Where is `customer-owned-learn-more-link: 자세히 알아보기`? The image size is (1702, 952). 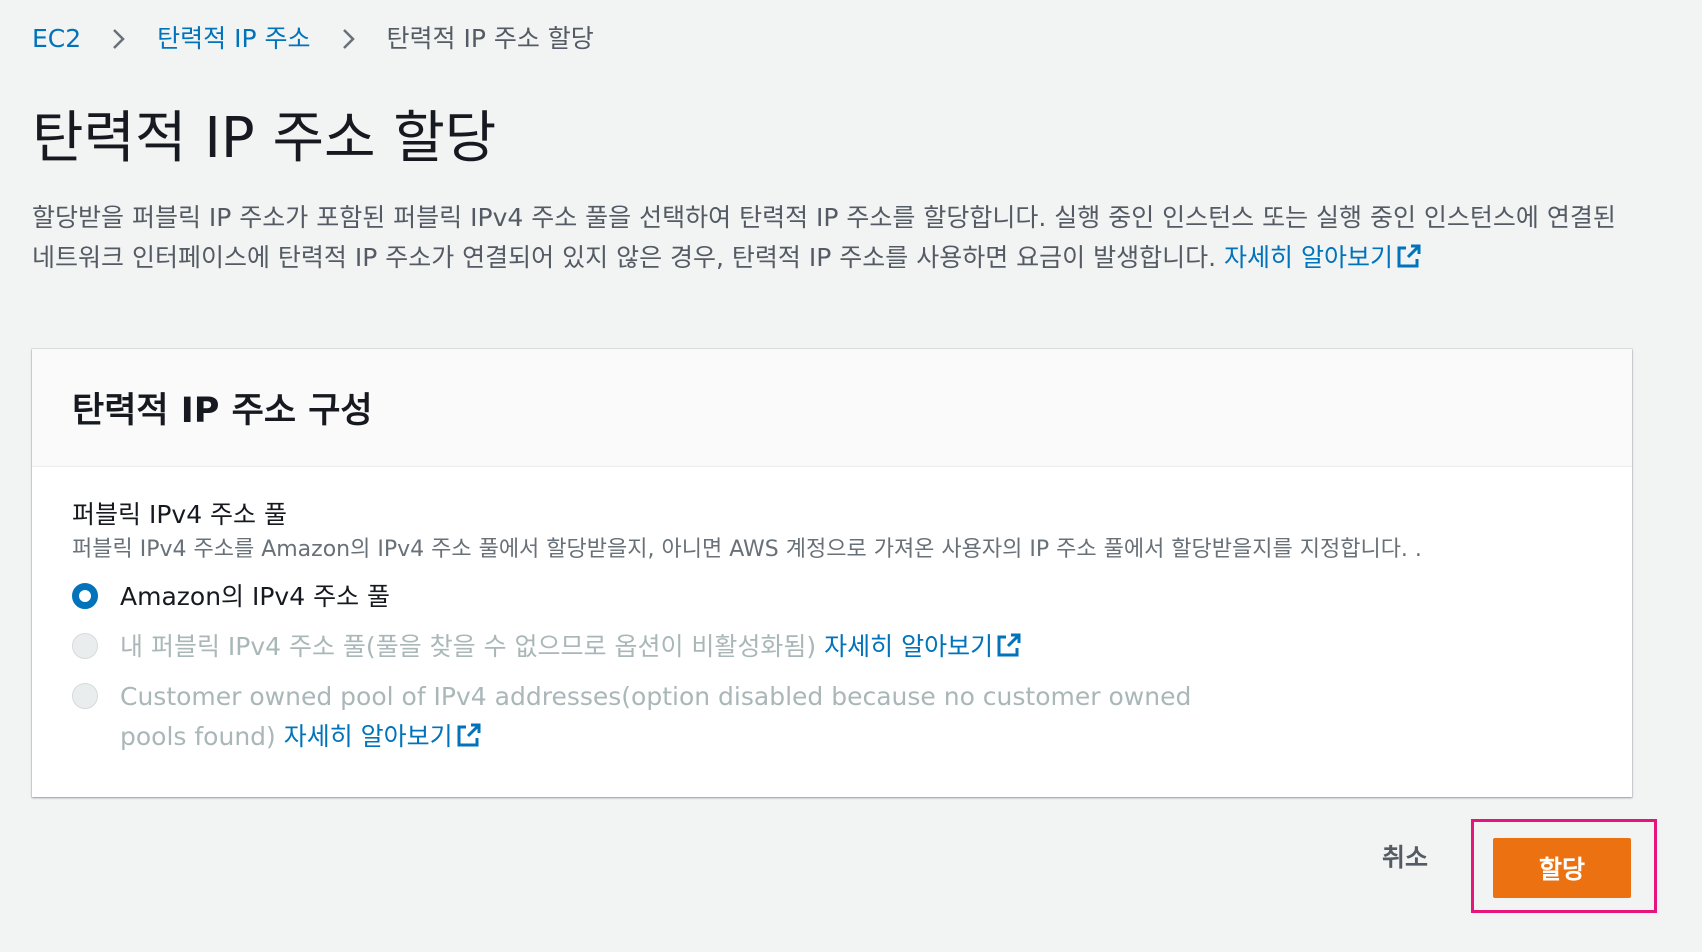 customer-owned-learn-more-link: 자세히 알아보기 is located at coordinates (383, 736).